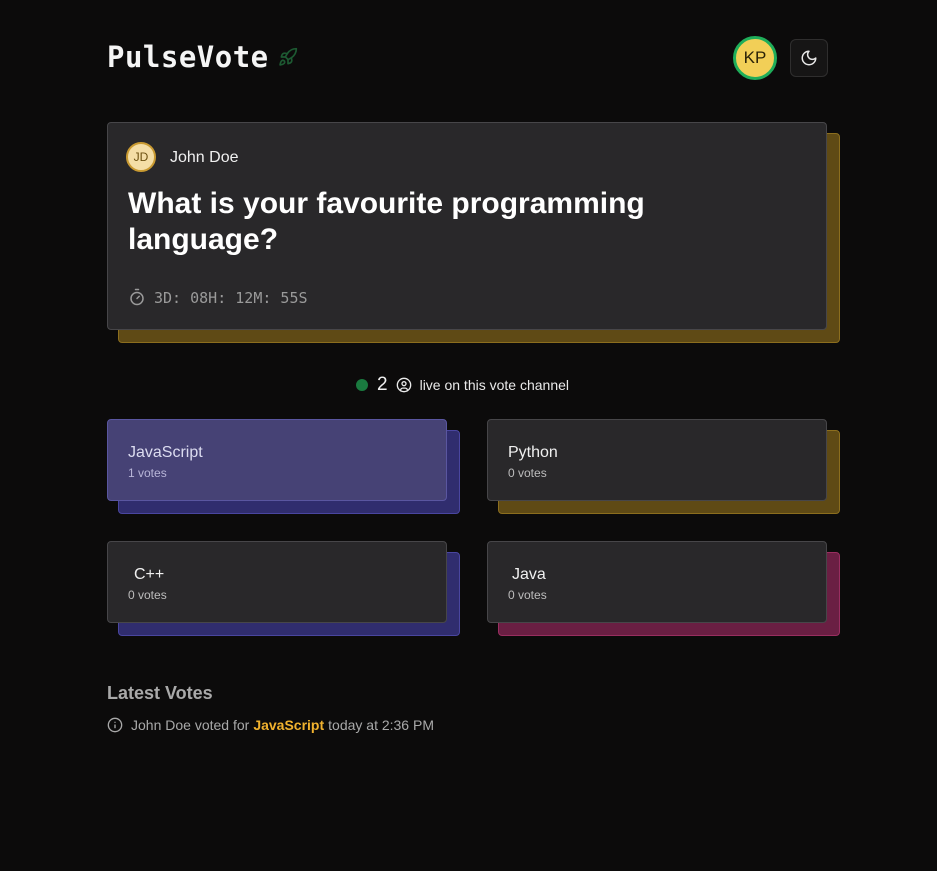 The width and height of the screenshot is (937, 871). What do you see at coordinates (403, 385) in the screenshot?
I see `user-circle-icon` at bounding box center [403, 385].